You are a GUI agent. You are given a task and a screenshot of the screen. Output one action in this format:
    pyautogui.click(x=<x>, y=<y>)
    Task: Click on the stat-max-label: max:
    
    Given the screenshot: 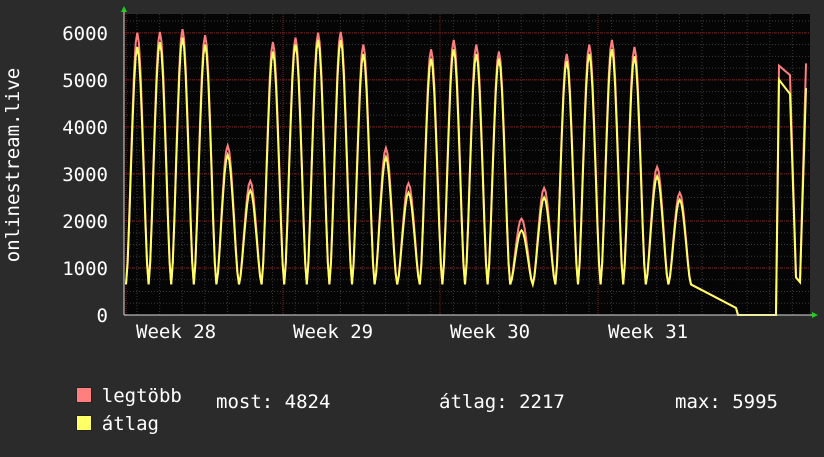 What is the action you would take?
    pyautogui.click(x=698, y=402)
    